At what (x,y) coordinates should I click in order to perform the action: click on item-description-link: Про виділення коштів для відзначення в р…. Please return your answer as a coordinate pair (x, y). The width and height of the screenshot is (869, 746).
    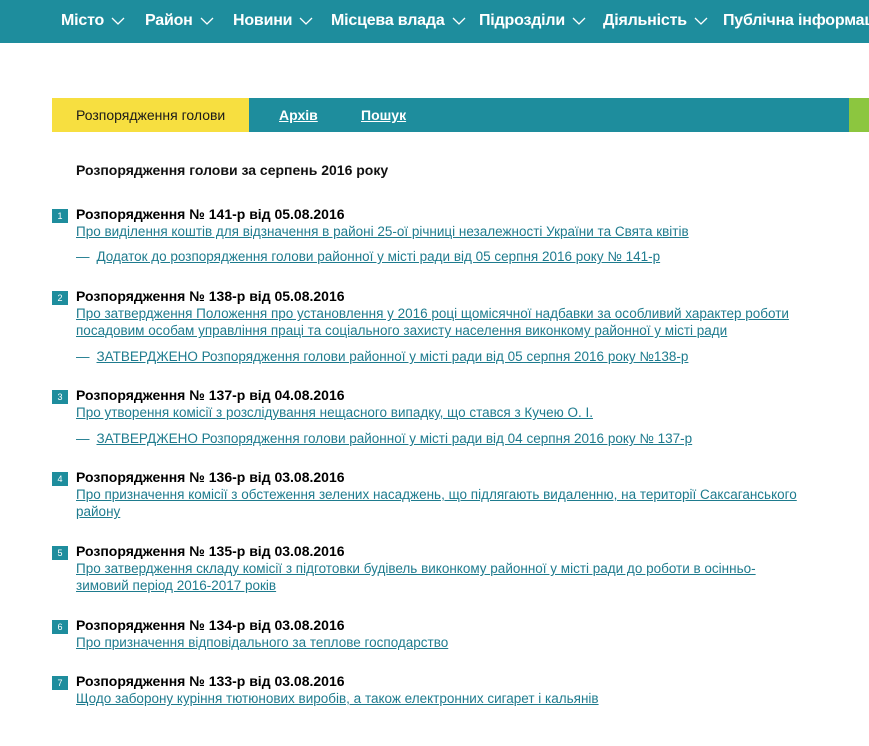
    Looking at the image, I should click on (456, 231).